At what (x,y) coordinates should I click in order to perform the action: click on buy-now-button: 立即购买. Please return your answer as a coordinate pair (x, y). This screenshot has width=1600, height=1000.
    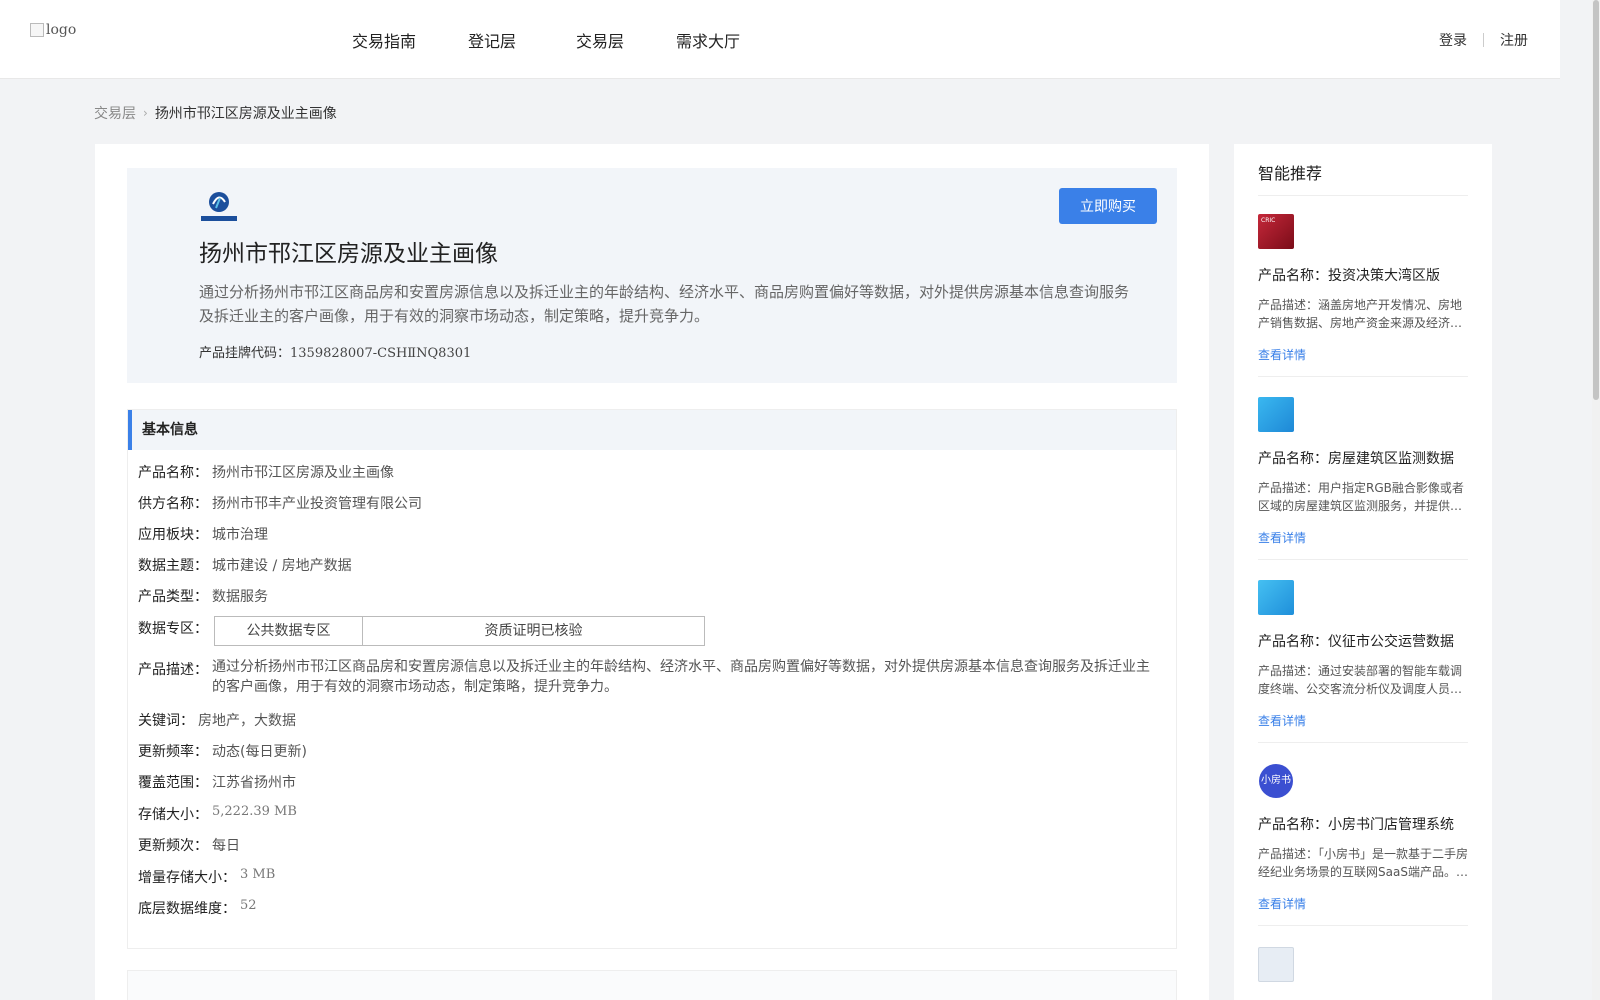
    Looking at the image, I should click on (1108, 206).